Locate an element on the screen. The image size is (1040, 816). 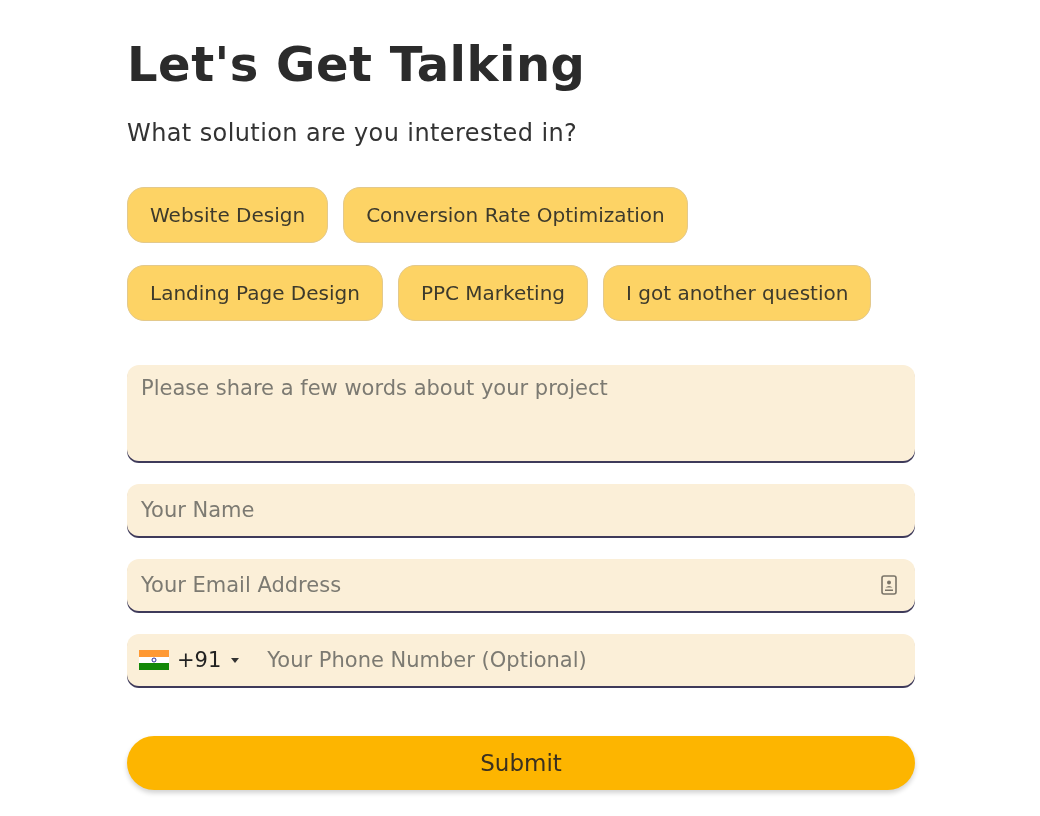
submit-button: Submit is located at coordinates (521, 763).